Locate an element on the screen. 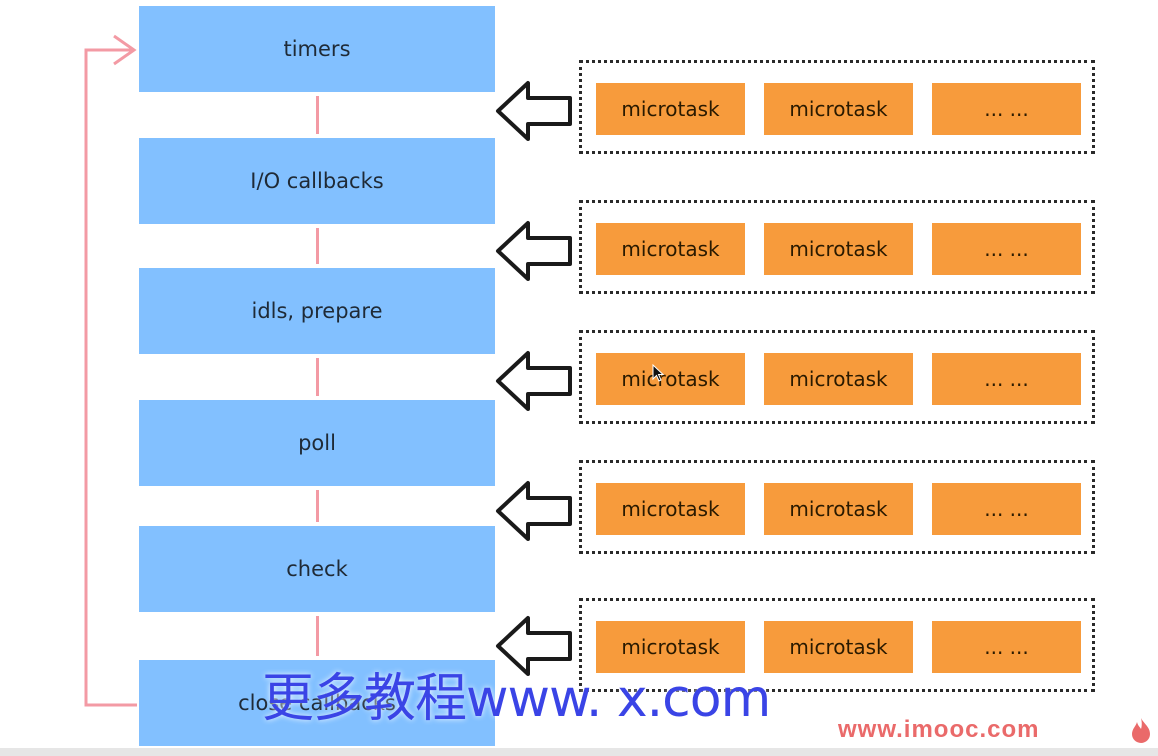 This screenshot has height=756, width=1158. flame-logo-icon is located at coordinates (1141, 730).